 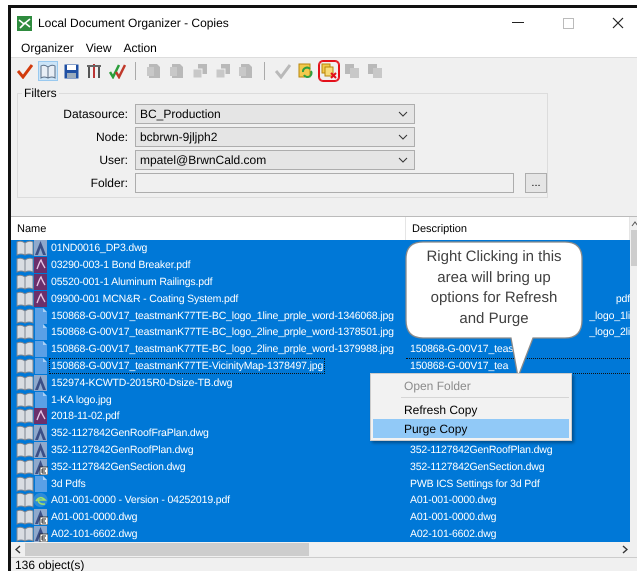 I want to click on checkmarks-icon, so click(x=117, y=71).